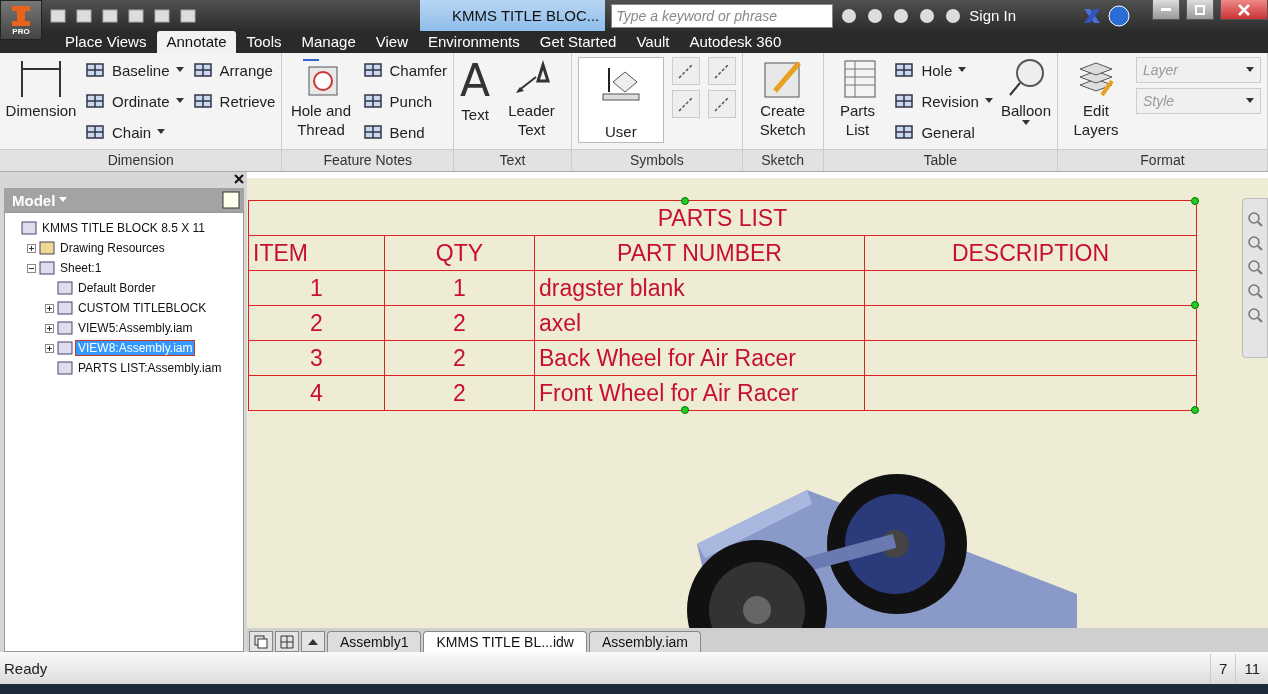  Describe the element at coordinates (656, 160) in the screenshot. I see `panel-title: Symbols` at that location.